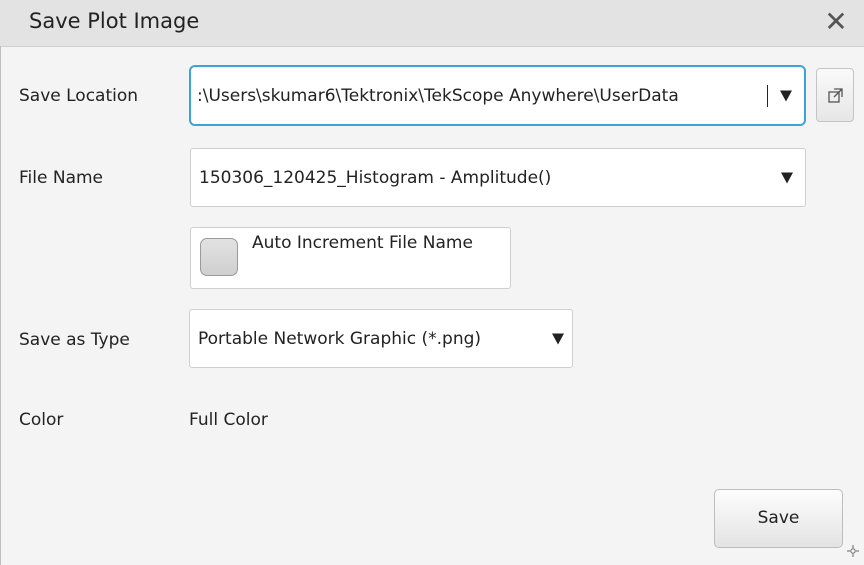 Image resolution: width=864 pixels, height=565 pixels. I want to click on external-link-icon, so click(835, 95).